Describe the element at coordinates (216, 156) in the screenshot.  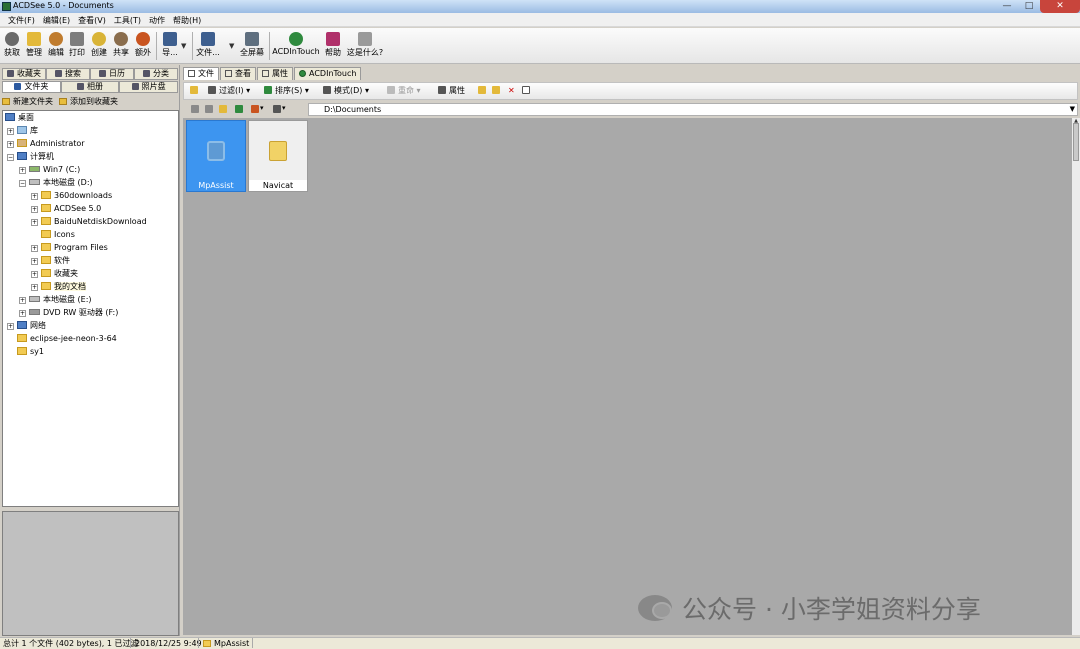
I see `file-thumbnail: MpAssist` at that location.